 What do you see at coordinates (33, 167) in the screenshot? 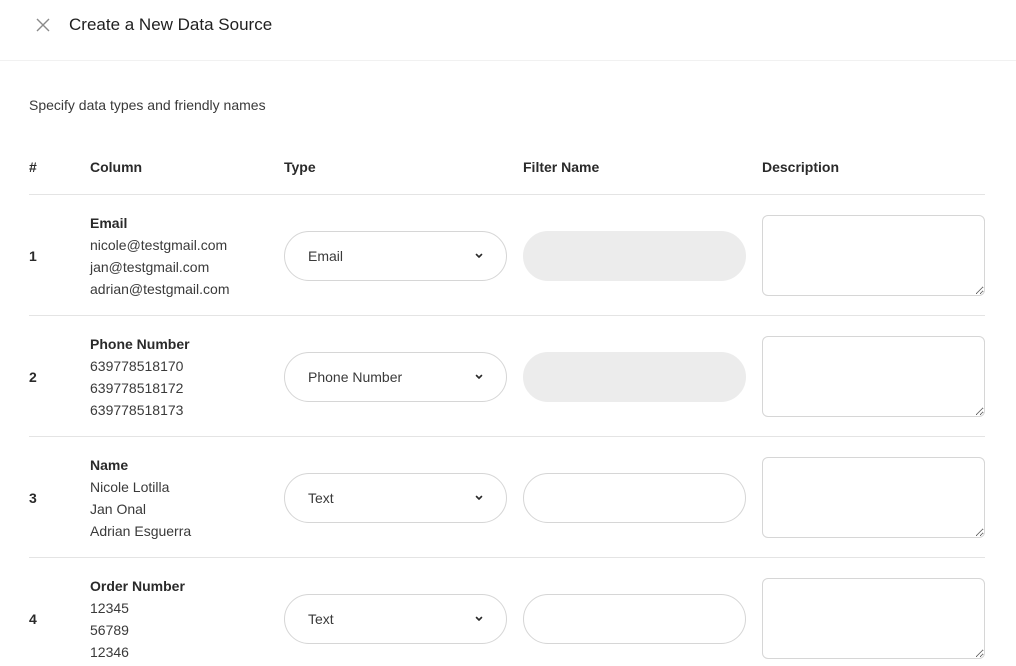
I see `header-number: #` at bounding box center [33, 167].